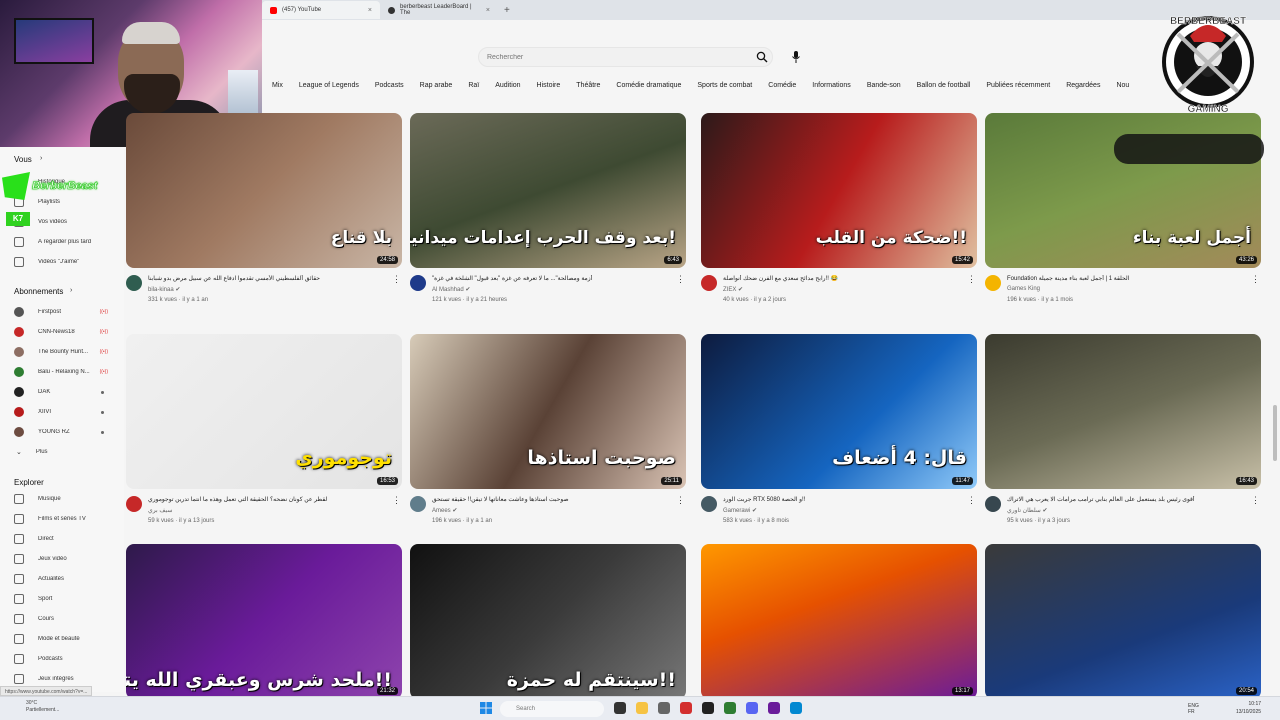 This screenshot has width=1280, height=720. I want to click on page-scrollbar, so click(1275, 433).